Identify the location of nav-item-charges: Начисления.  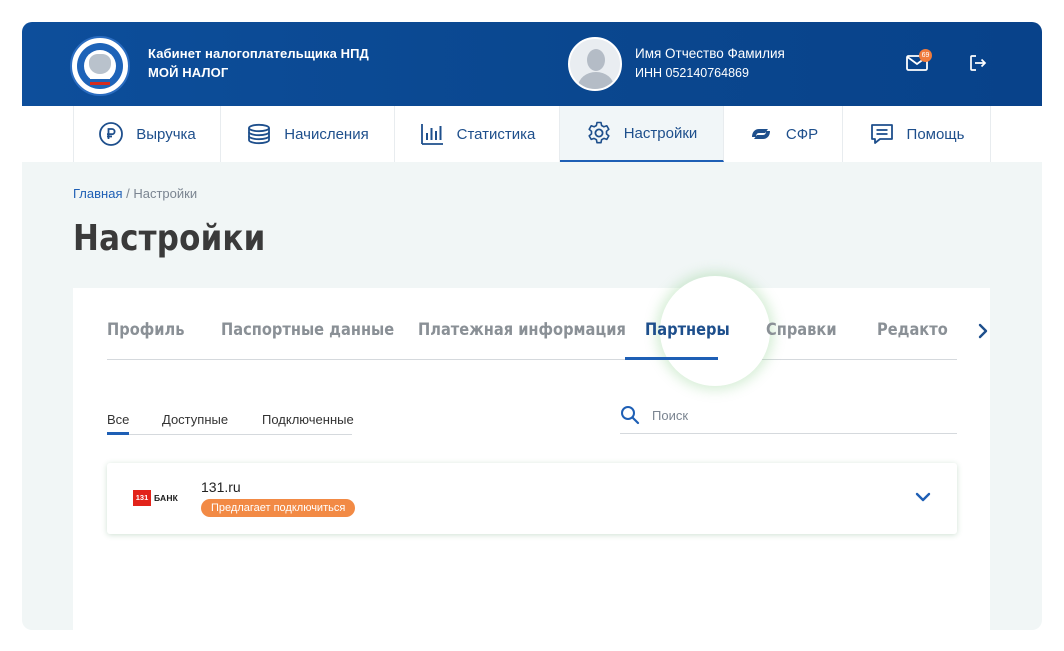
(308, 134).